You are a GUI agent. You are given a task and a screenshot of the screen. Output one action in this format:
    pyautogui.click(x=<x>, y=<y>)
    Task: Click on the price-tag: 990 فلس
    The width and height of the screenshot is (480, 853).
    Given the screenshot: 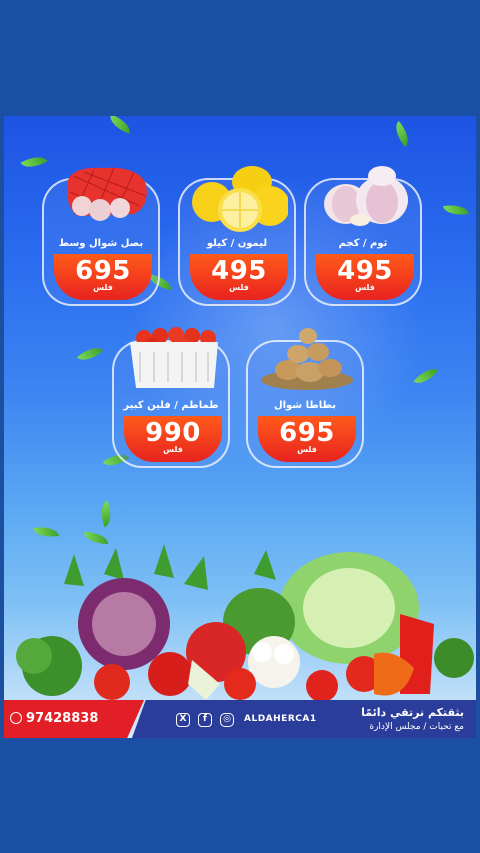 What is the action you would take?
    pyautogui.click(x=173, y=439)
    